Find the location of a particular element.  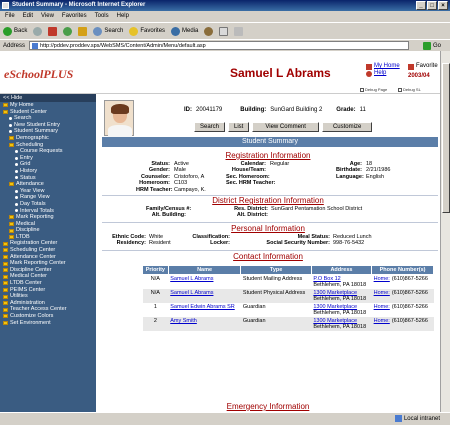

print-button is located at coordinates (239, 31).